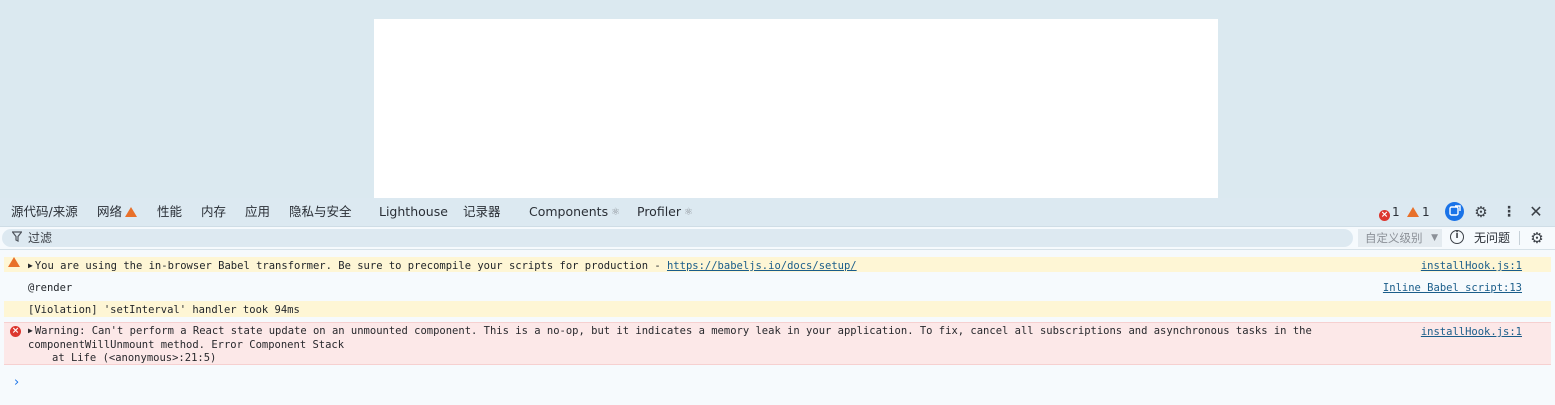 The width and height of the screenshot is (1555, 405). Describe the element at coordinates (1394, 238) in the screenshot. I see `log-levels-label: 自定义级别` at that location.